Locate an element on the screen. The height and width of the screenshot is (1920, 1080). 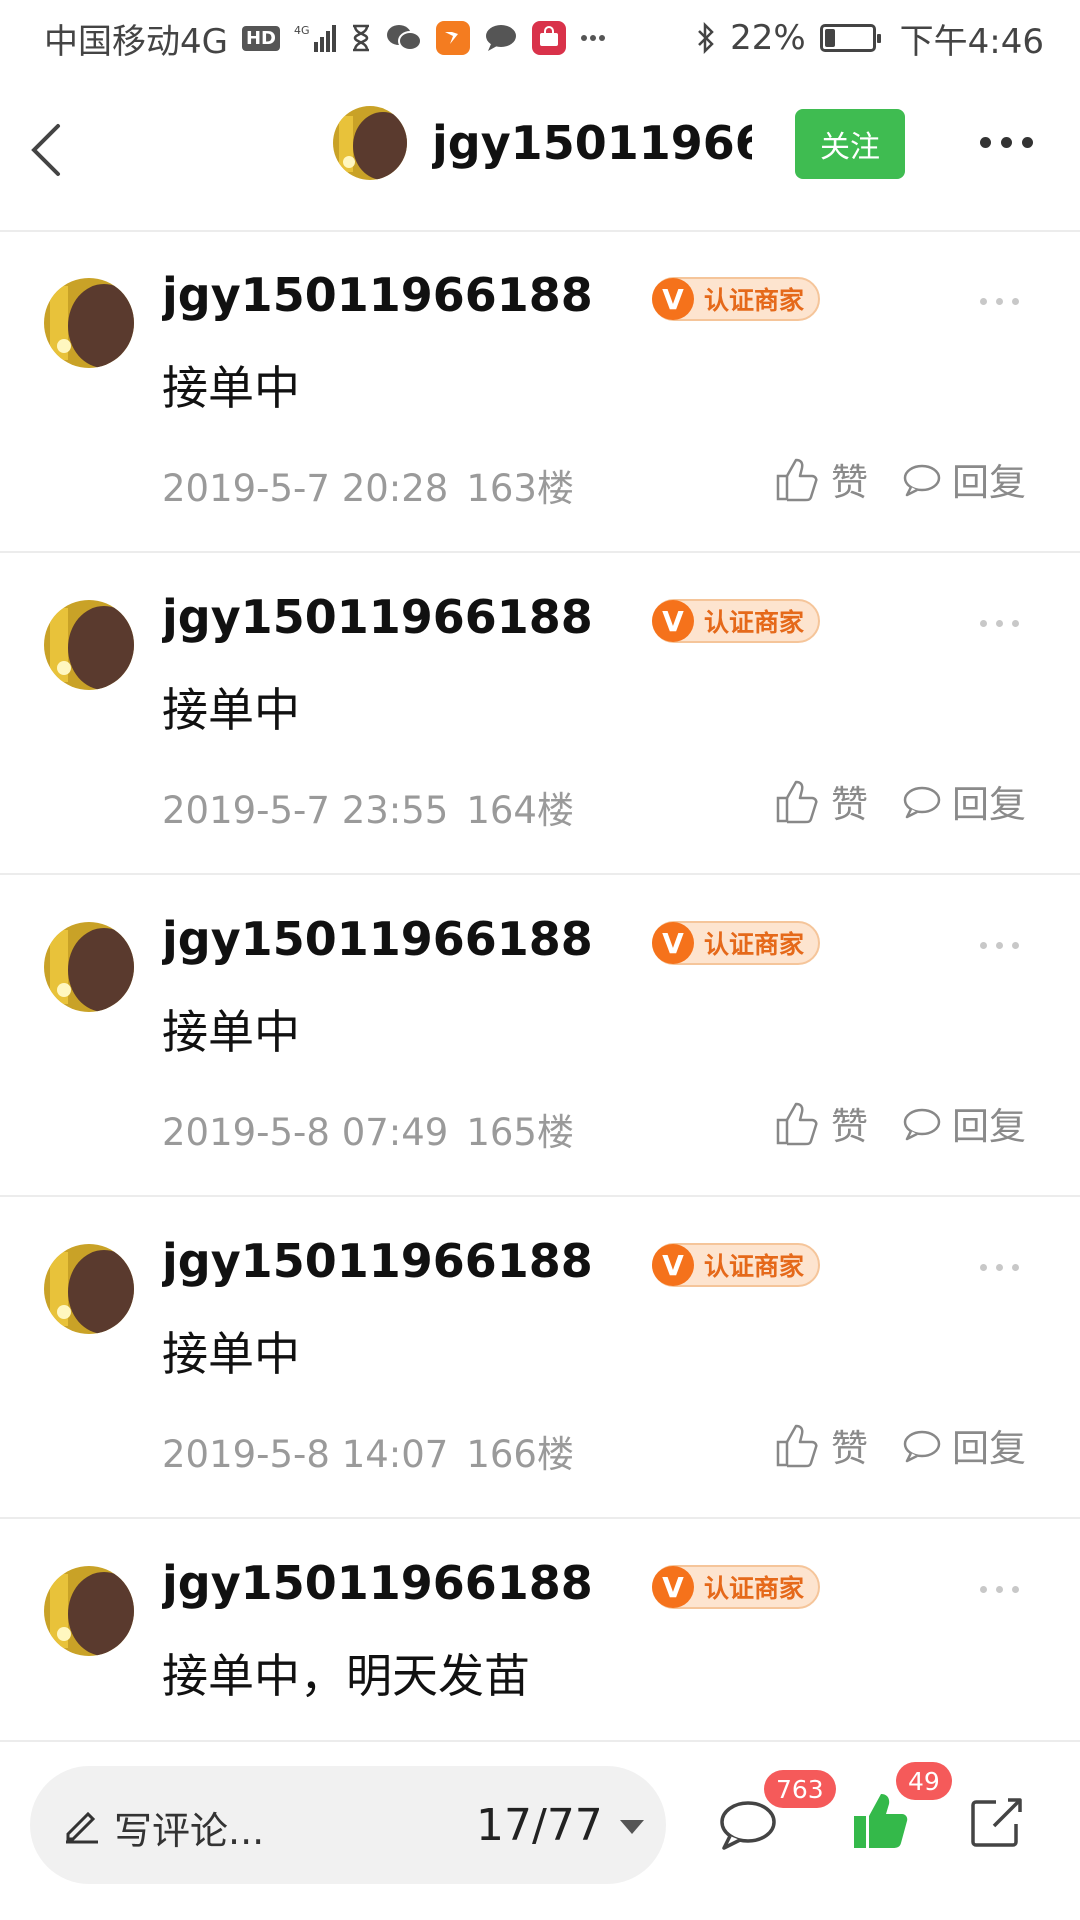
like-button: 49 is located at coordinates (901, 1809).